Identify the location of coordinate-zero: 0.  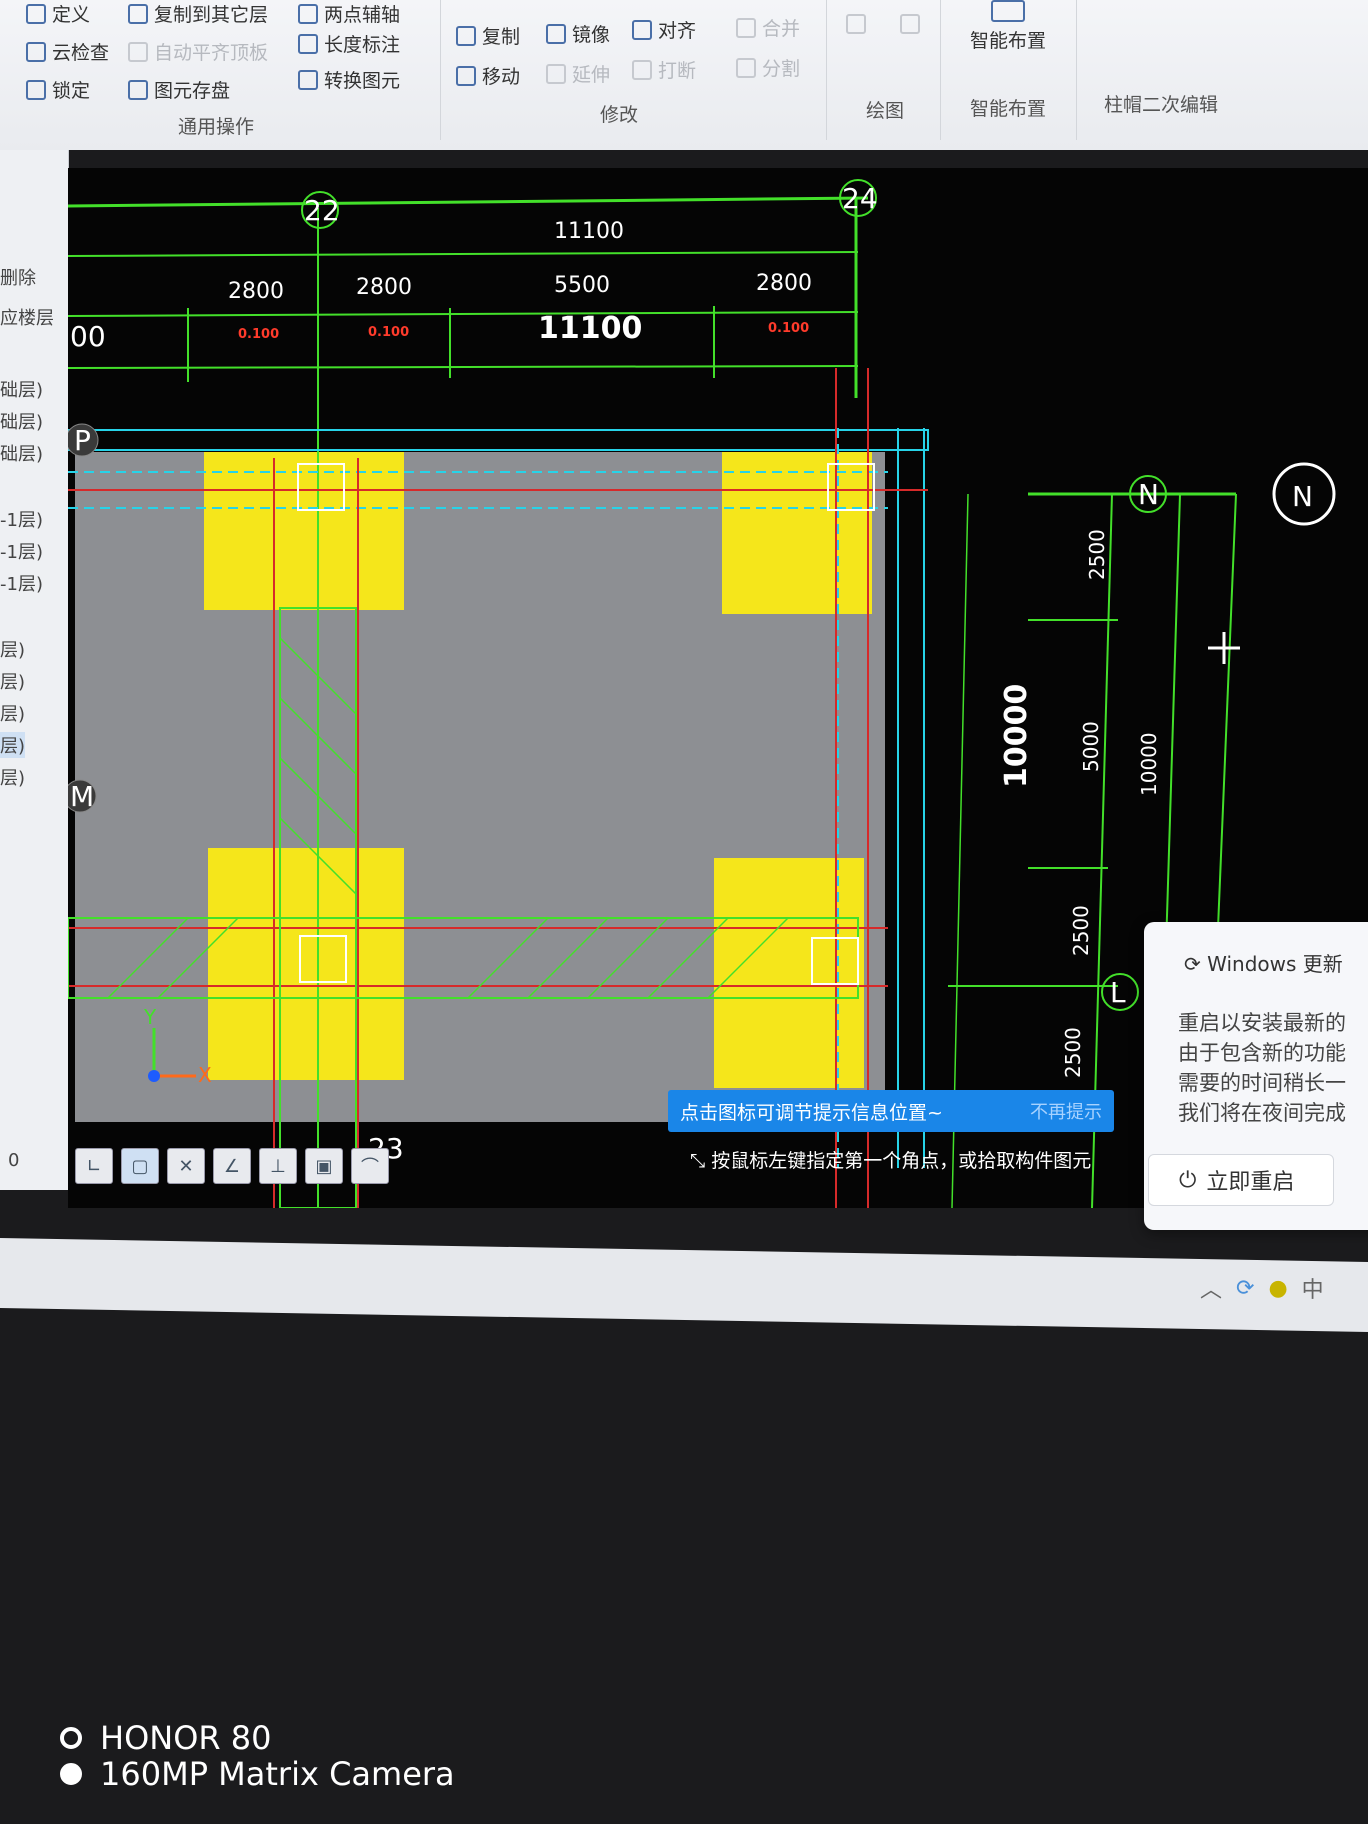
(14, 1160).